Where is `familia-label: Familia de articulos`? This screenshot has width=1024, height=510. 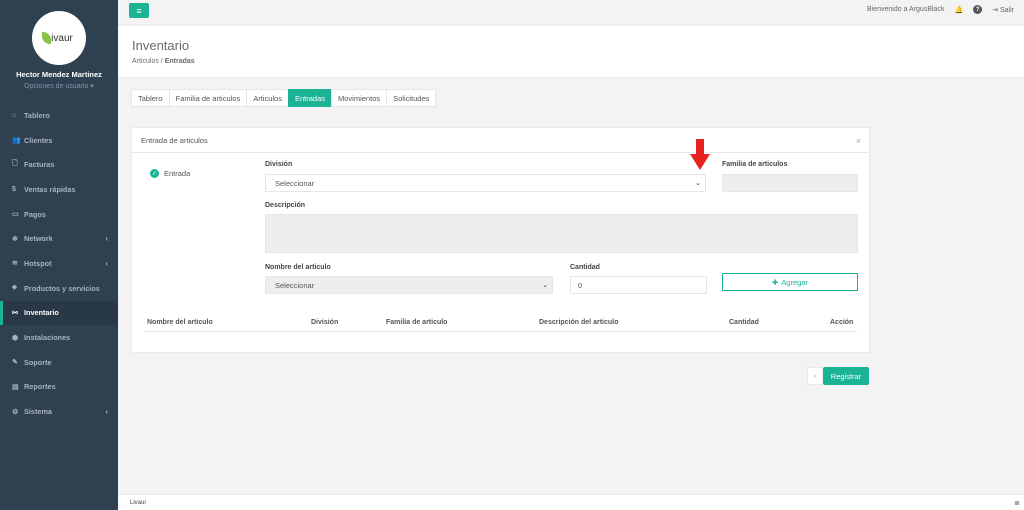 familia-label: Familia de articulos is located at coordinates (755, 164).